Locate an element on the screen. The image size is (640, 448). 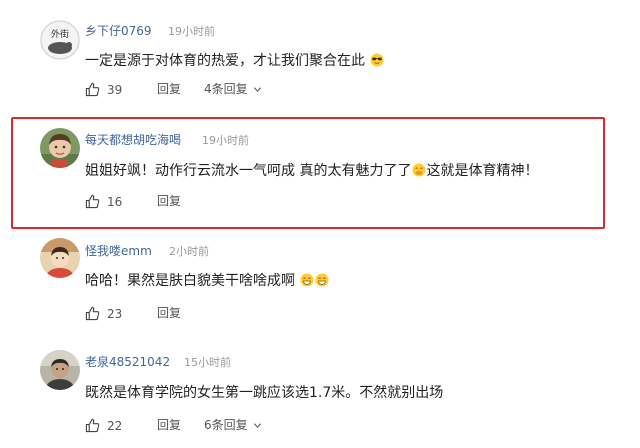
like-button: 23 is located at coordinates (103, 313).